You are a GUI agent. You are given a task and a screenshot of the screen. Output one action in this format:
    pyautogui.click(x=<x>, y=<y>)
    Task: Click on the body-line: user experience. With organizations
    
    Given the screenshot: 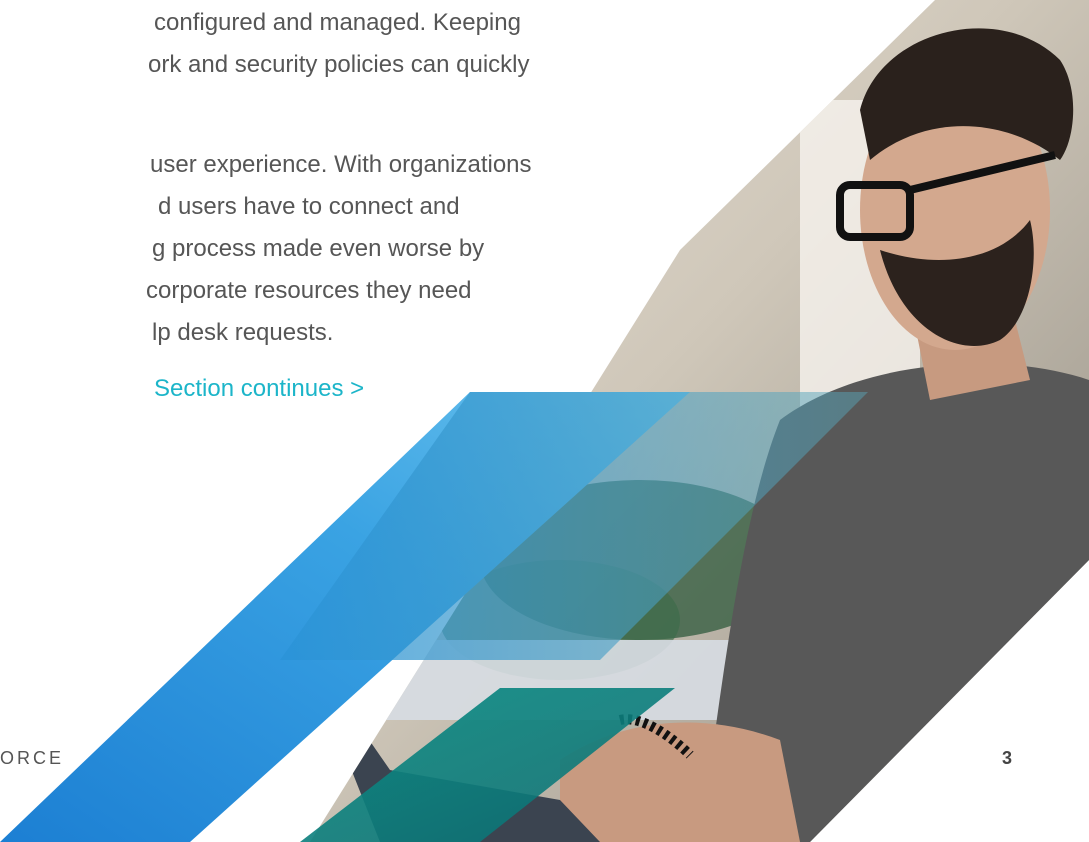 What is the action you would take?
    pyautogui.click(x=341, y=164)
    